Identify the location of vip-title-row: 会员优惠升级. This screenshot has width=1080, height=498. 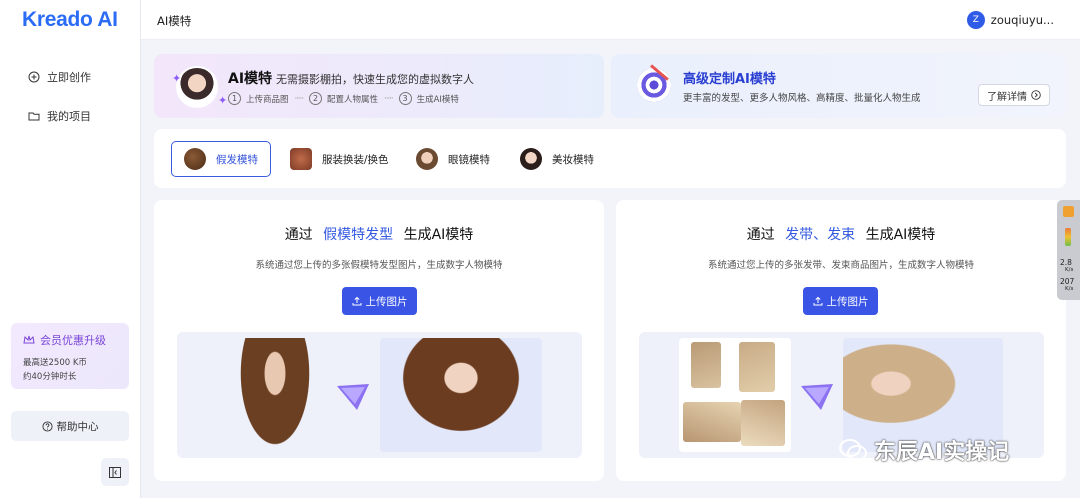
(70, 340).